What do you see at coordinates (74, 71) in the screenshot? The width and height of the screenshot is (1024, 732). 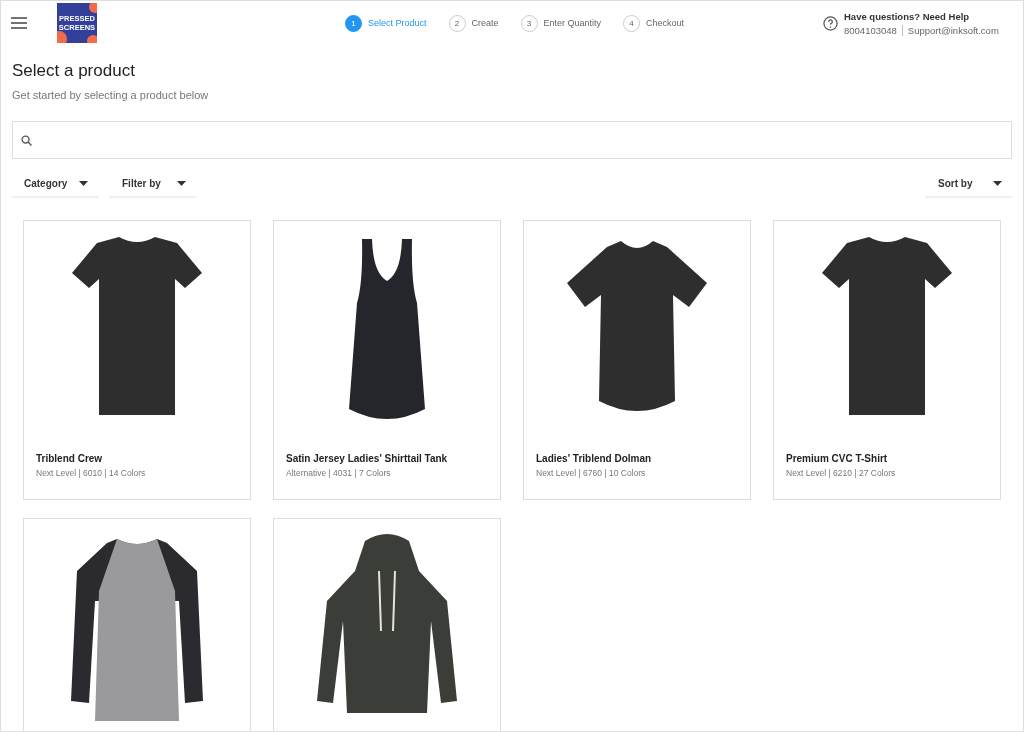 I see `page-title: Select a product` at bounding box center [74, 71].